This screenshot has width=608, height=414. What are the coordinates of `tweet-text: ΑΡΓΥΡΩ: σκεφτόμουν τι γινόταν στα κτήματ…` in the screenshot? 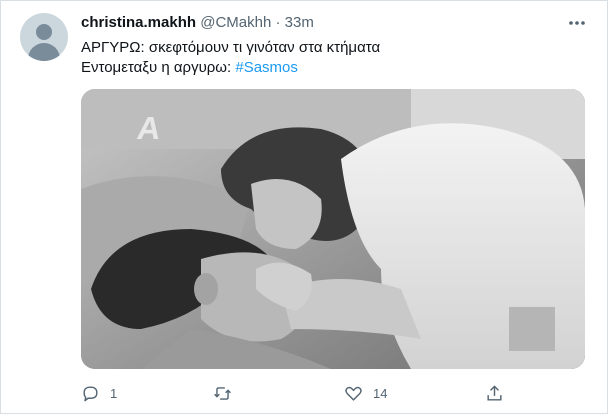 It's located at (230, 58).